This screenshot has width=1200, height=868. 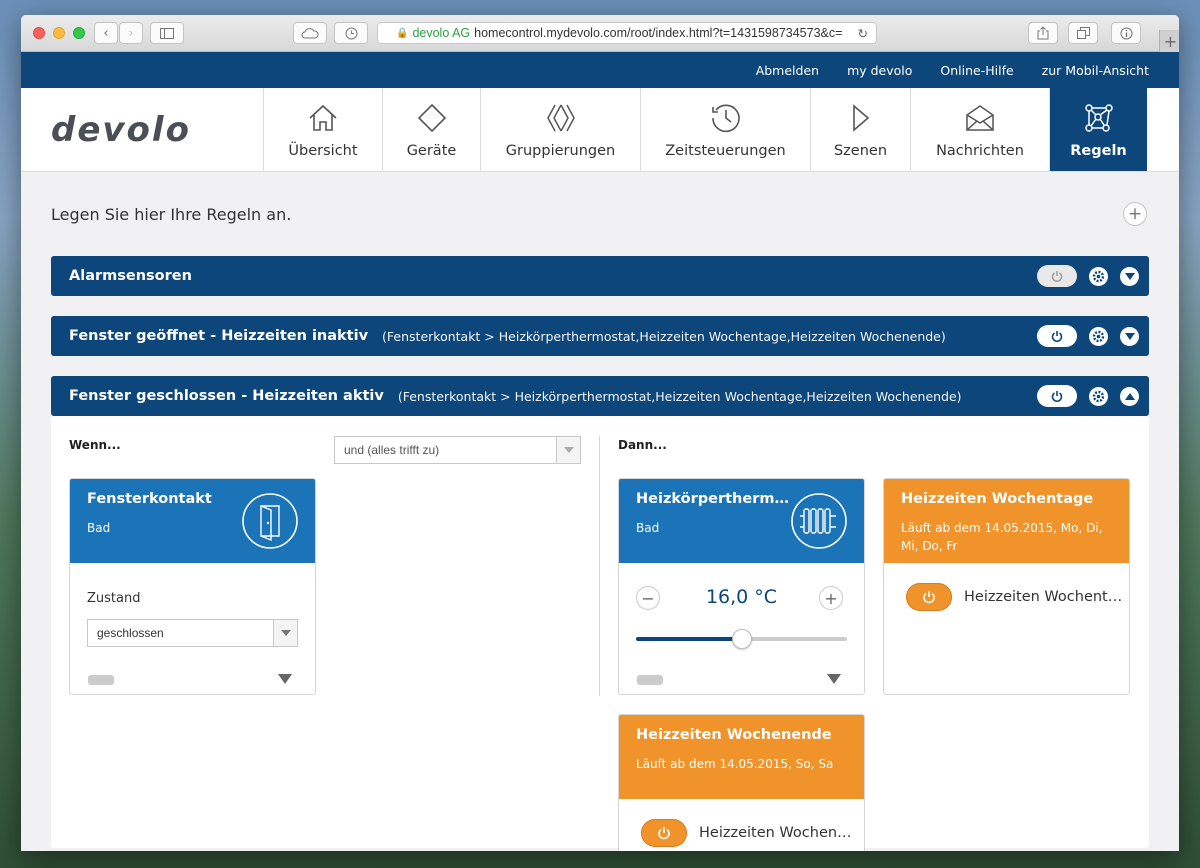 I want to click on tabs-button, so click(x=1083, y=33).